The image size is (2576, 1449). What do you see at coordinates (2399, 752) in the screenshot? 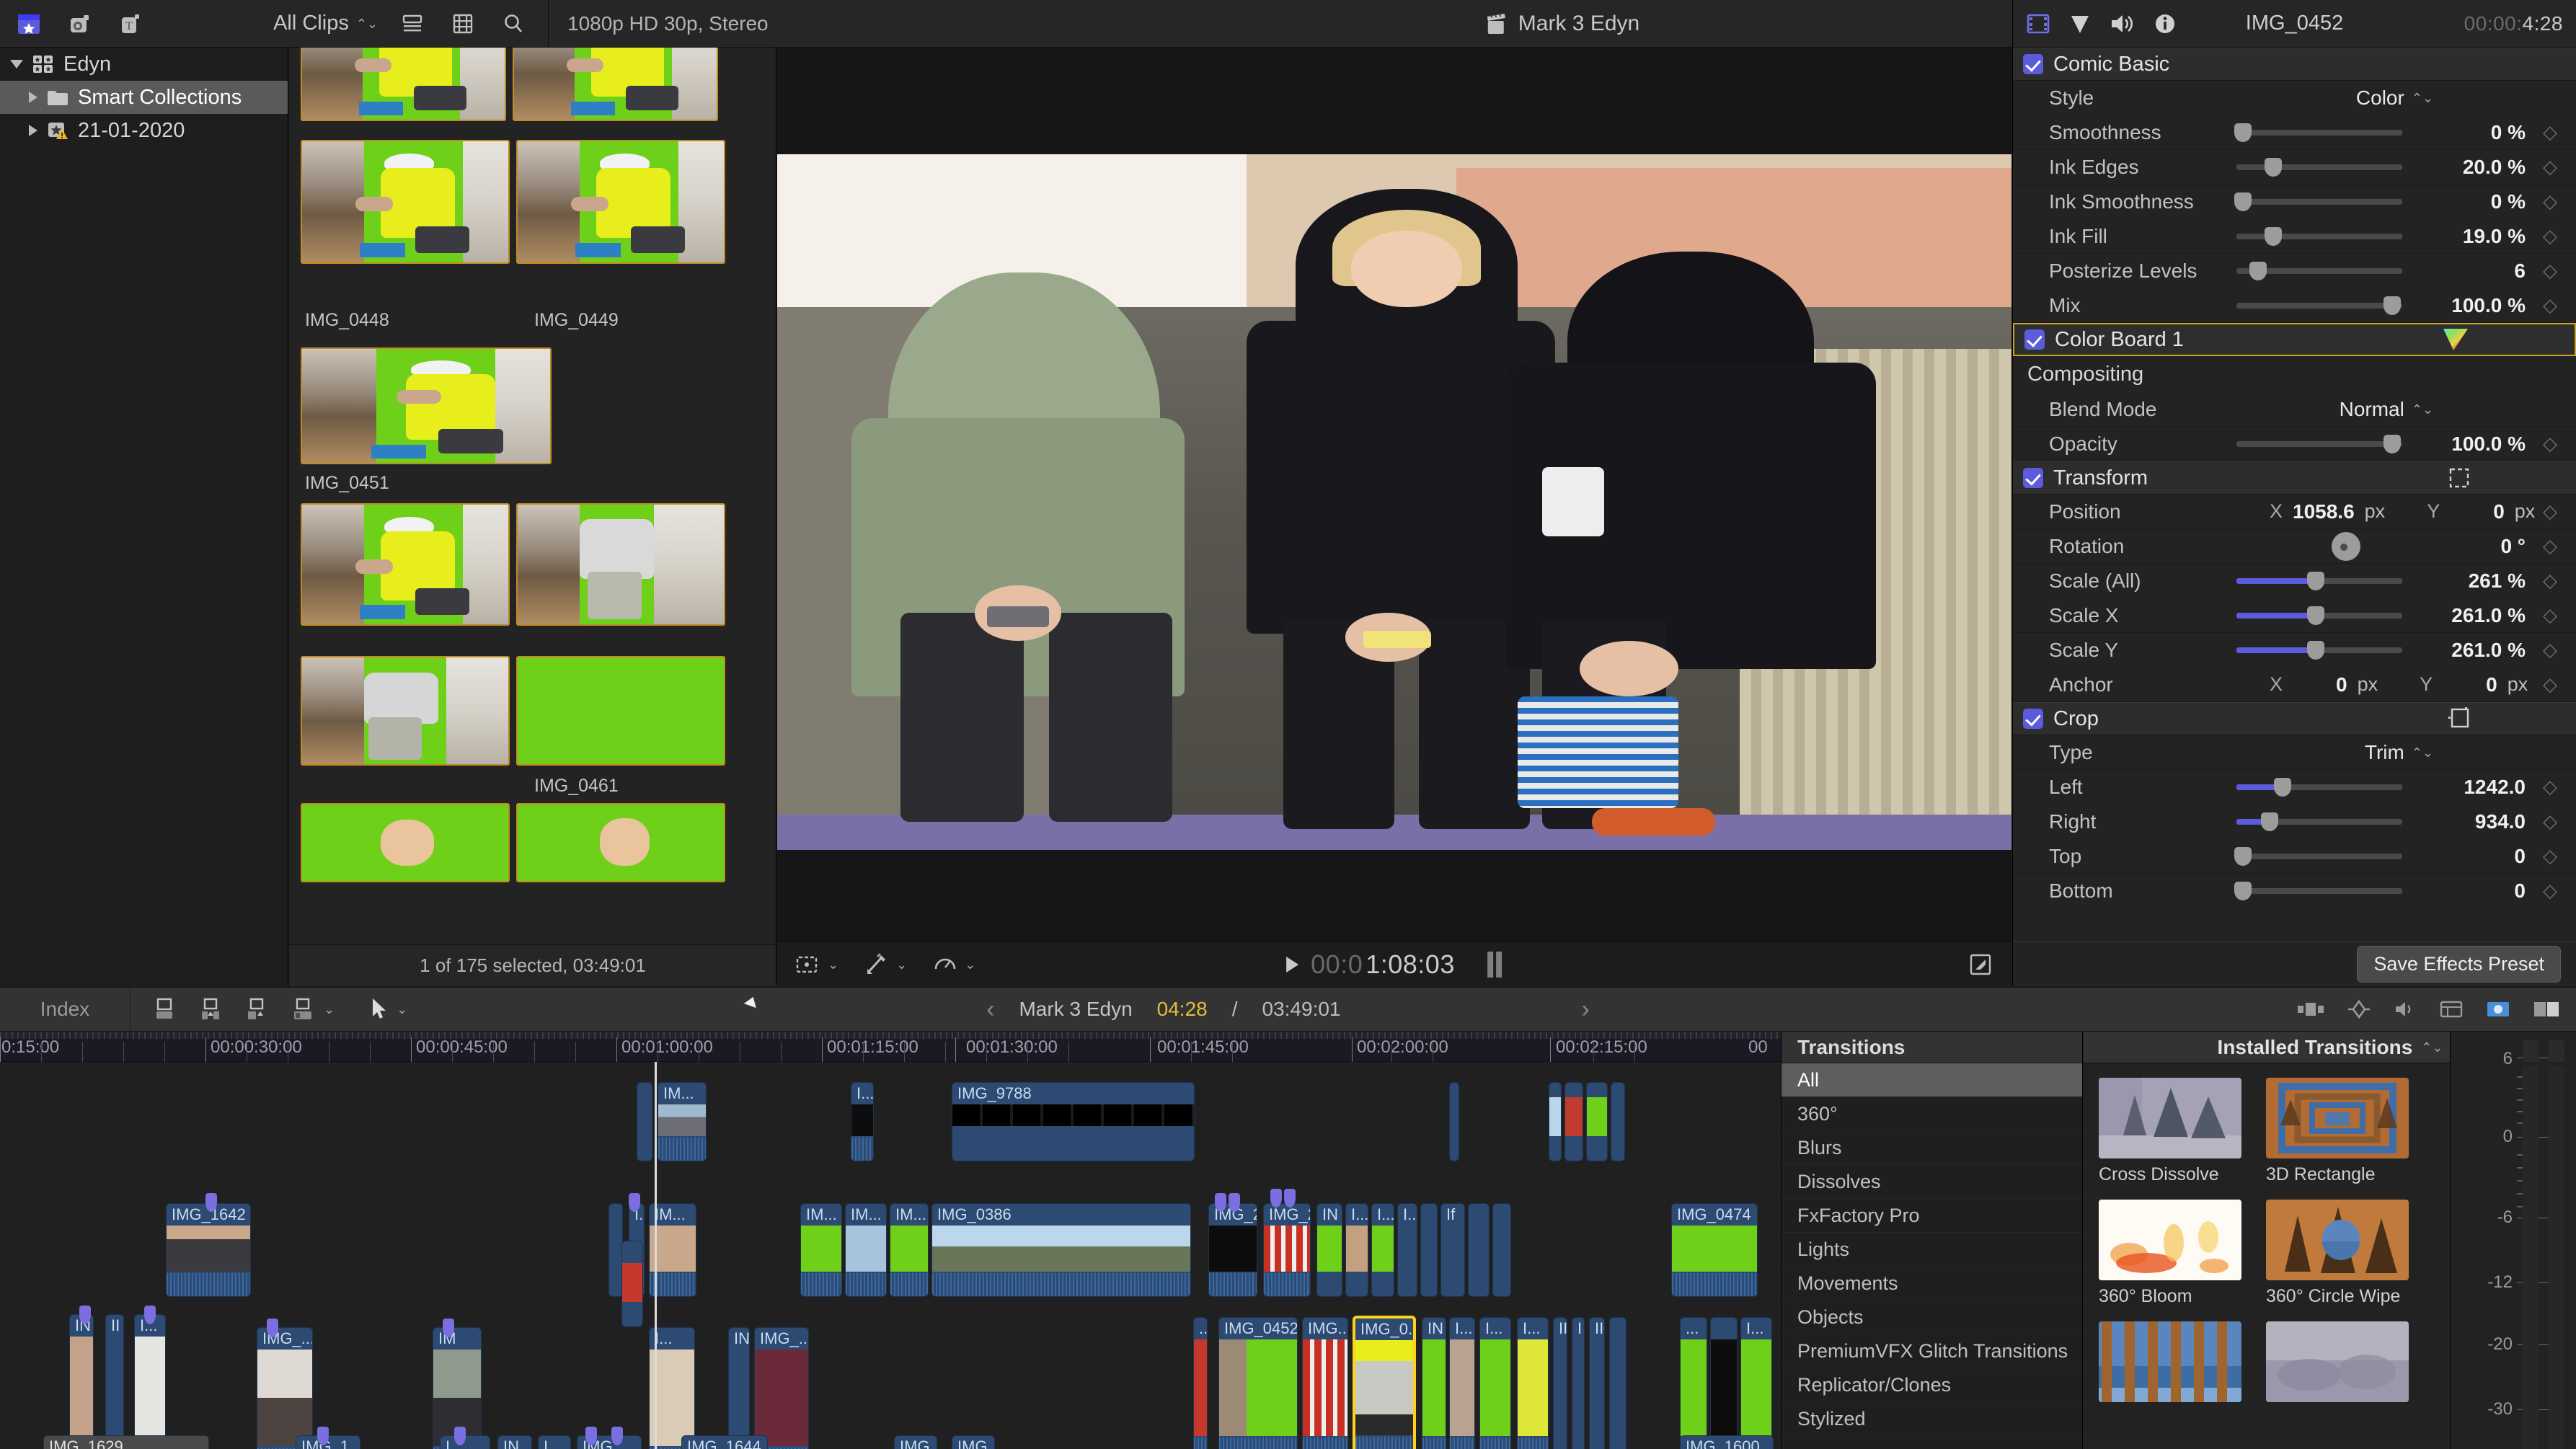
I see `crop-type-popup: Trim ⌃⌄` at bounding box center [2399, 752].